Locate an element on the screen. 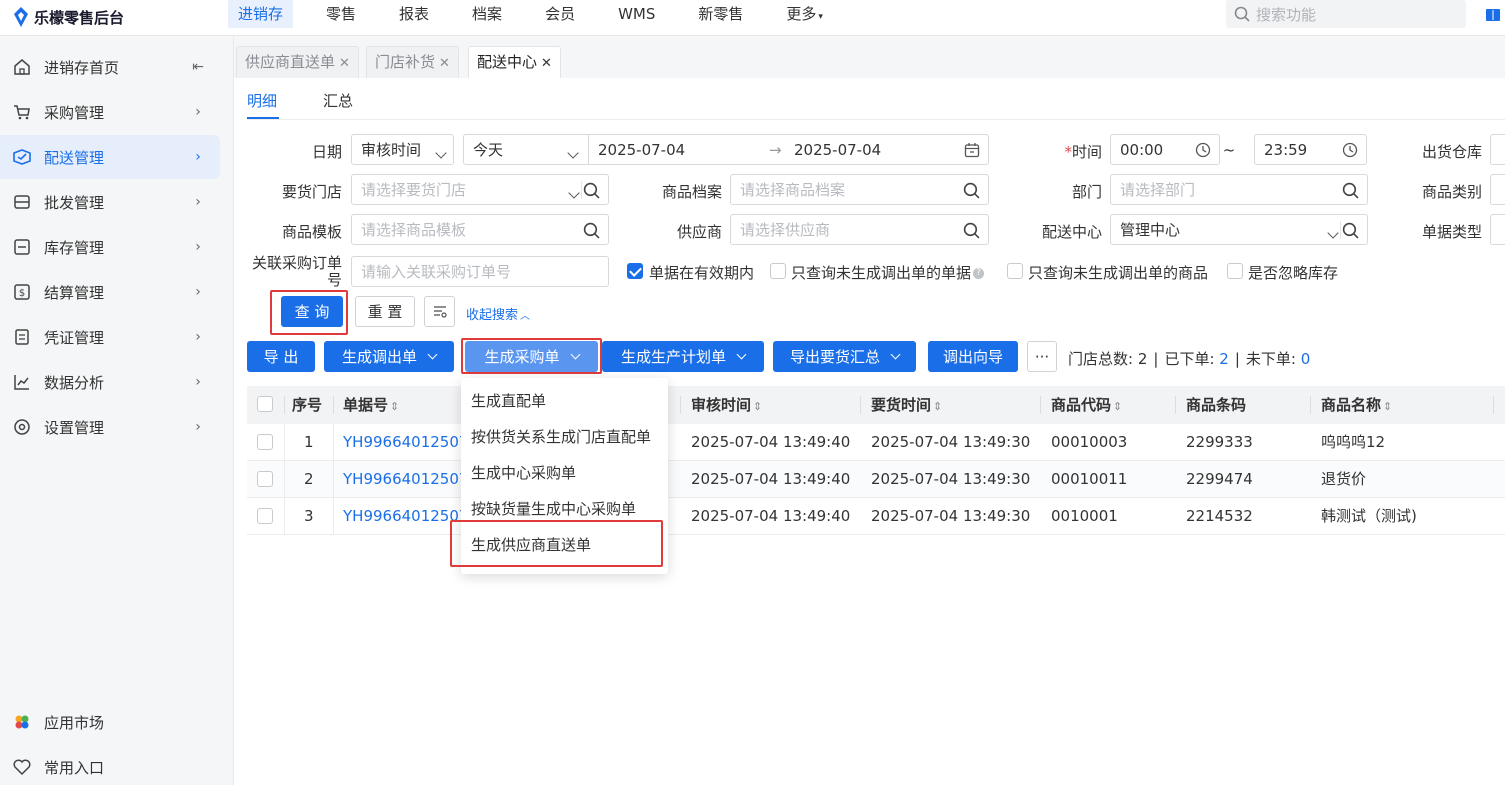 This screenshot has width=1505, height=785. feature-search-input: 搜索功能 is located at coordinates (1346, 14).